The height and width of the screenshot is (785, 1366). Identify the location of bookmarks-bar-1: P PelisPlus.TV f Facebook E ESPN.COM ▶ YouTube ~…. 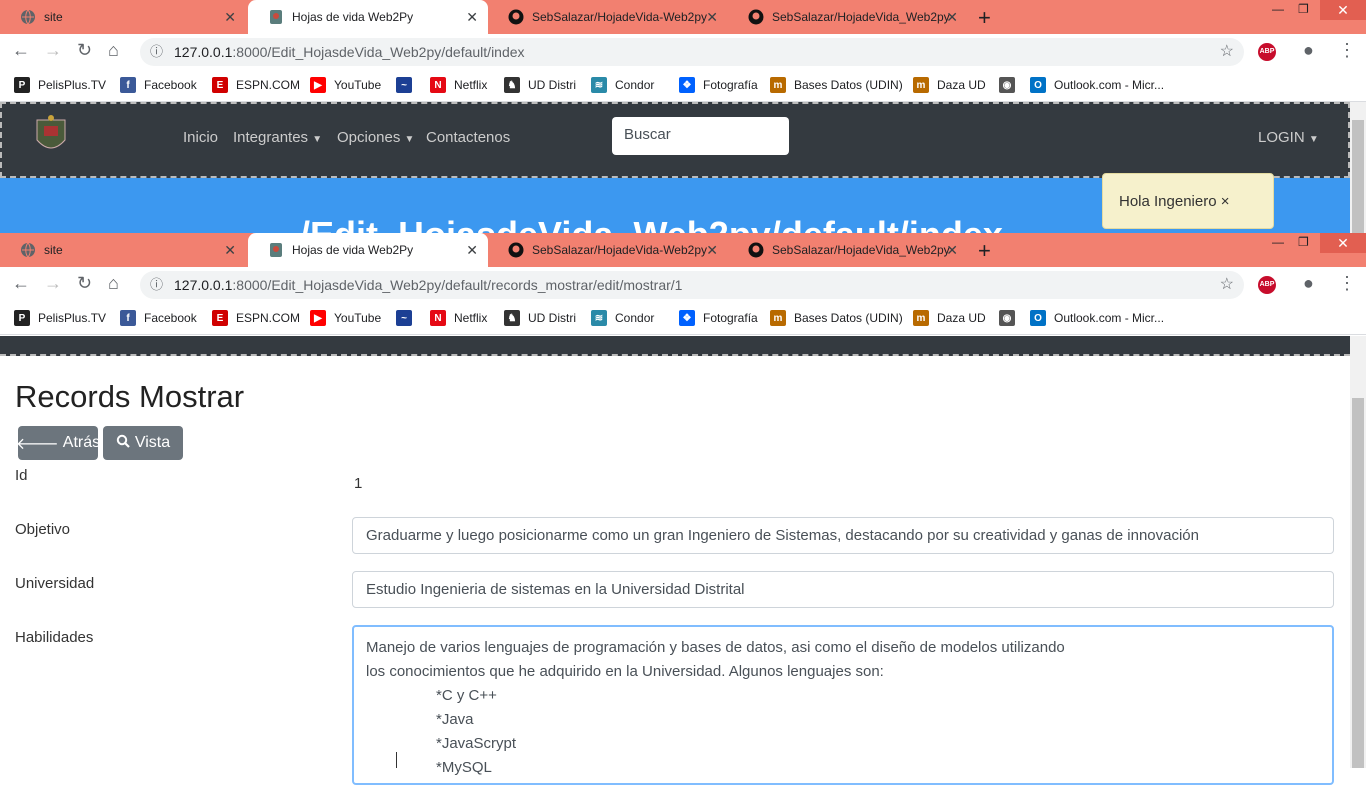
(683, 86).